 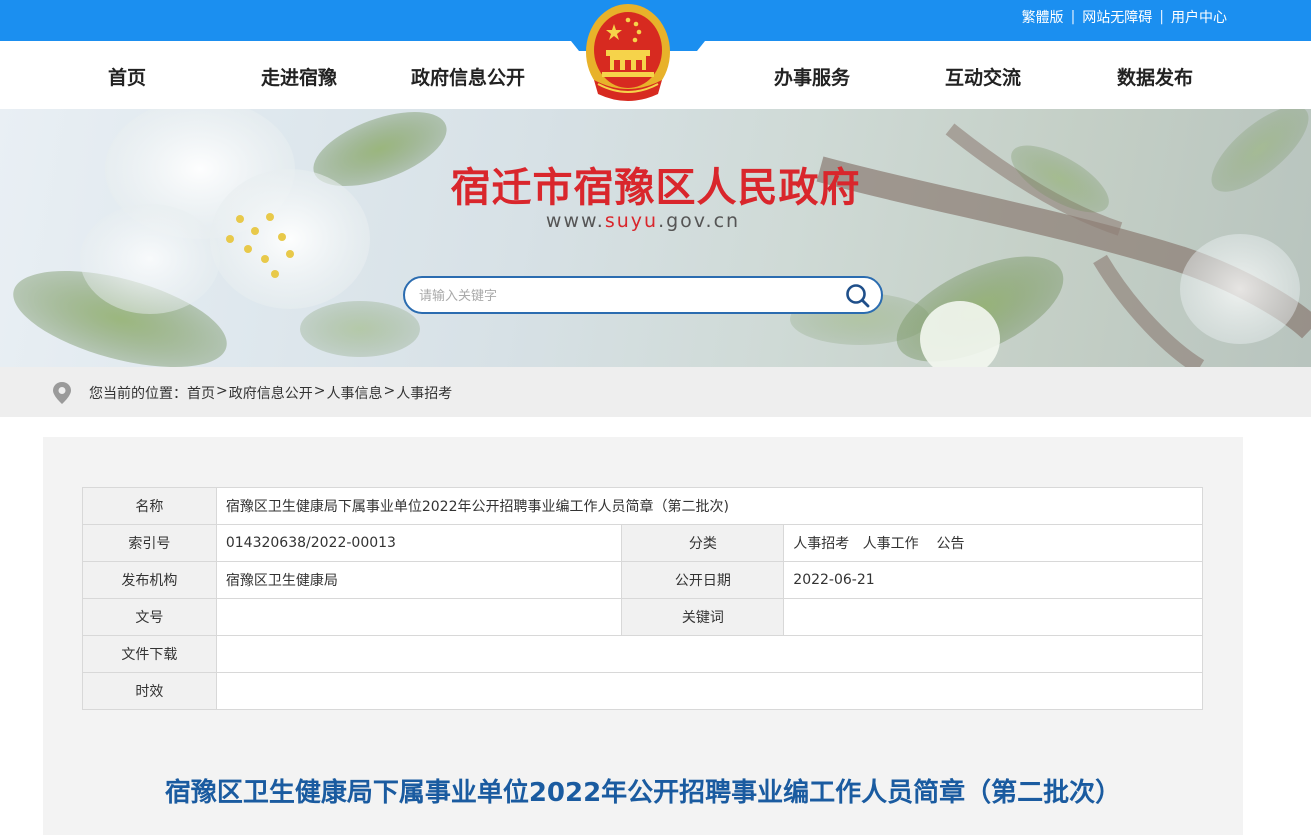 What do you see at coordinates (201, 393) in the screenshot?
I see `breadcrumb-home: 首页` at bounding box center [201, 393].